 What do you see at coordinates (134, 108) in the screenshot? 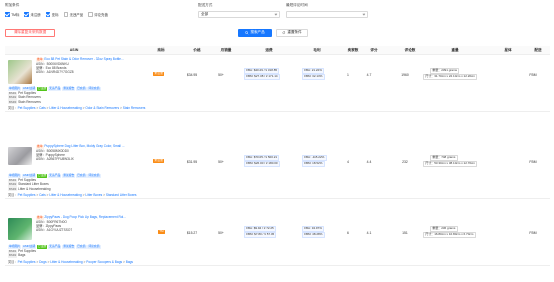
I see `category-link: Stain Removers` at bounding box center [134, 108].